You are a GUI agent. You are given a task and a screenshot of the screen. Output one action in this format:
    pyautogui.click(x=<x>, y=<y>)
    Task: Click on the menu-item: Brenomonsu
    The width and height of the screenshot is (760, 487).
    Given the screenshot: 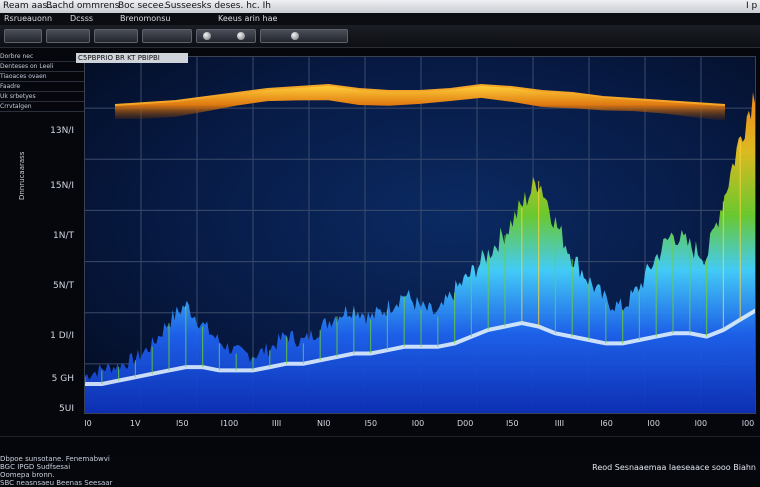 What is the action you would take?
    pyautogui.click(x=145, y=19)
    